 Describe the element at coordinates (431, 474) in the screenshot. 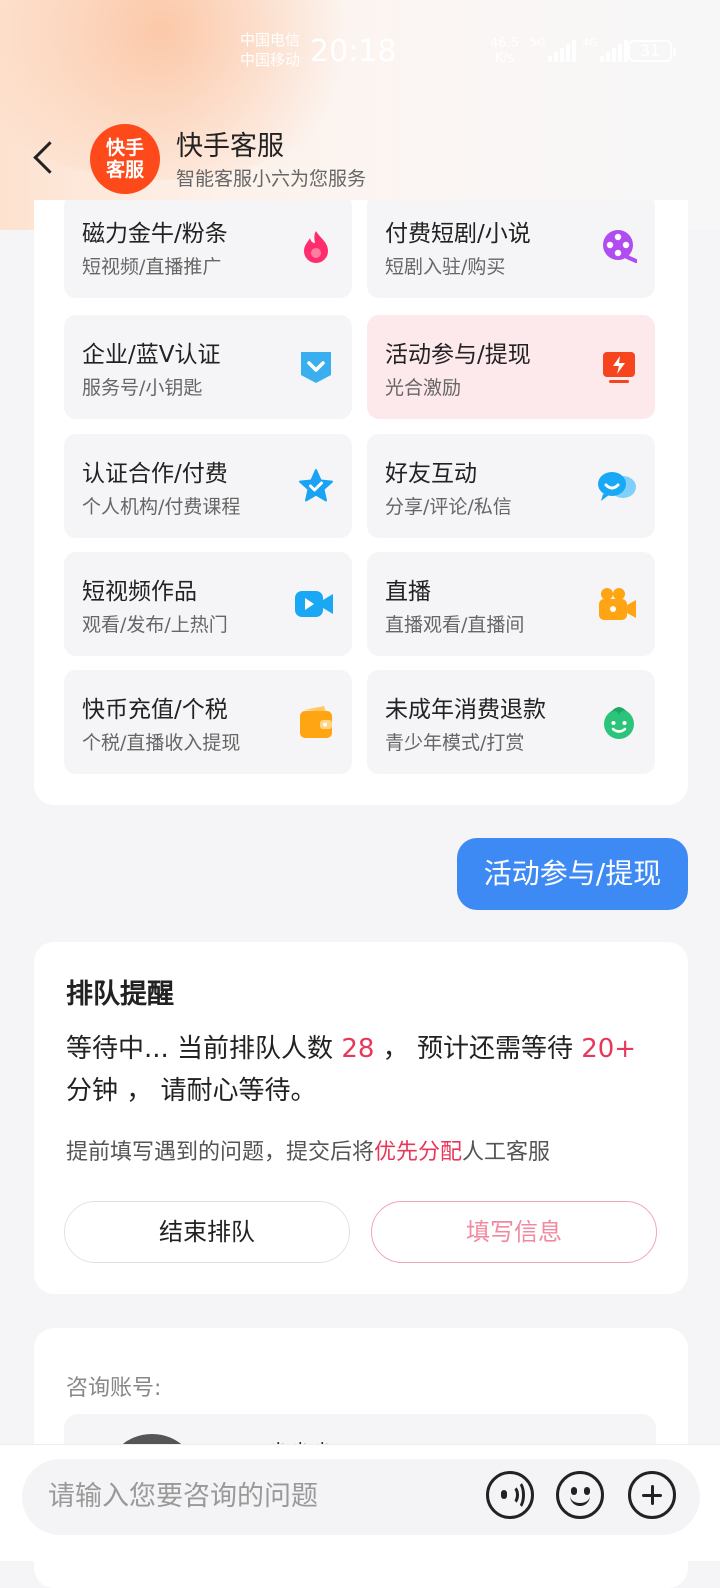

I see `menu-item-title: 好友互动` at that location.